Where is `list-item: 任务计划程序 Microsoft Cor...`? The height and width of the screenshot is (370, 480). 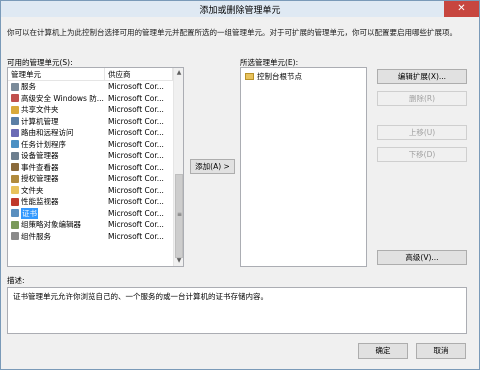 list-item: 任务计划程序 Microsoft Cor... is located at coordinates (89, 145).